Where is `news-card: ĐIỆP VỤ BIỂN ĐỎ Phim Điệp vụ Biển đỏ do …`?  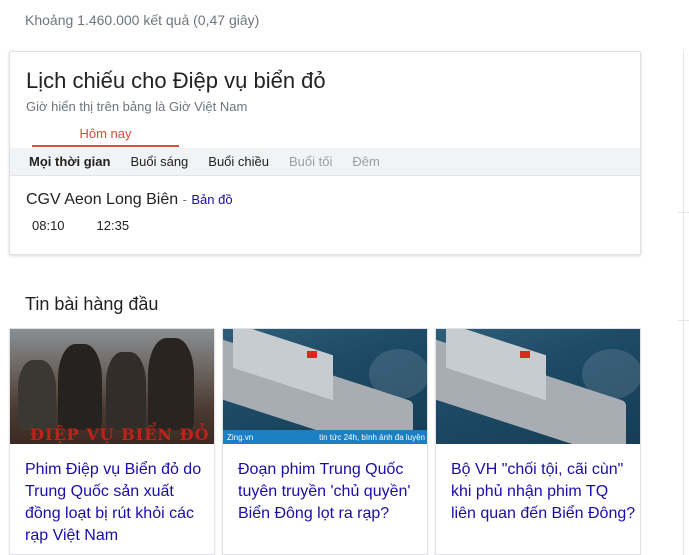 news-card: ĐIỆP VỤ BIỂN ĐỎ Phim Điệp vụ Biển đỏ do … is located at coordinates (112, 441).